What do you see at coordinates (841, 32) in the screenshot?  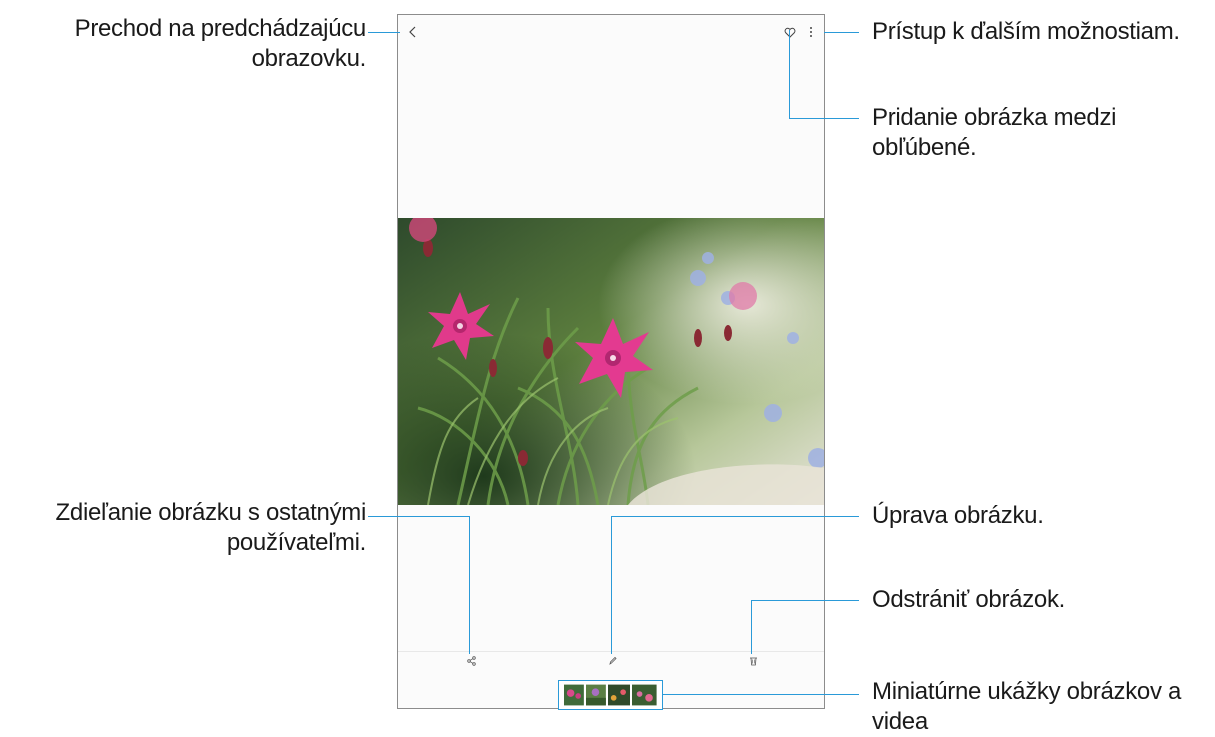 I see `callout-line-more` at bounding box center [841, 32].